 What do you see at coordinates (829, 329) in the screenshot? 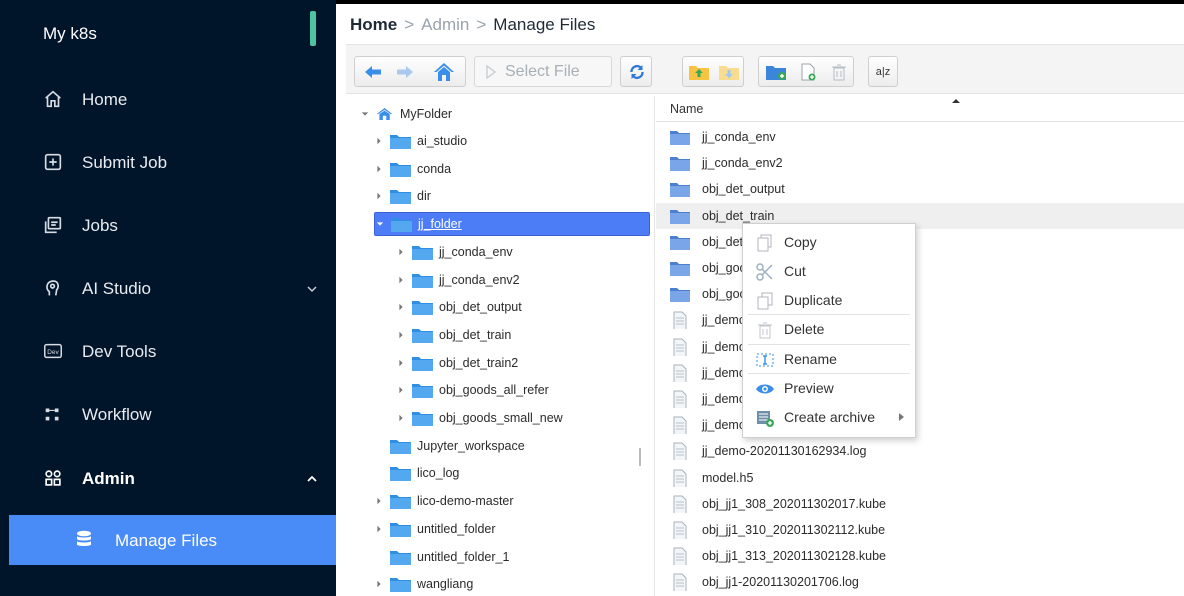
I see `context-menu-delete: Delete` at bounding box center [829, 329].